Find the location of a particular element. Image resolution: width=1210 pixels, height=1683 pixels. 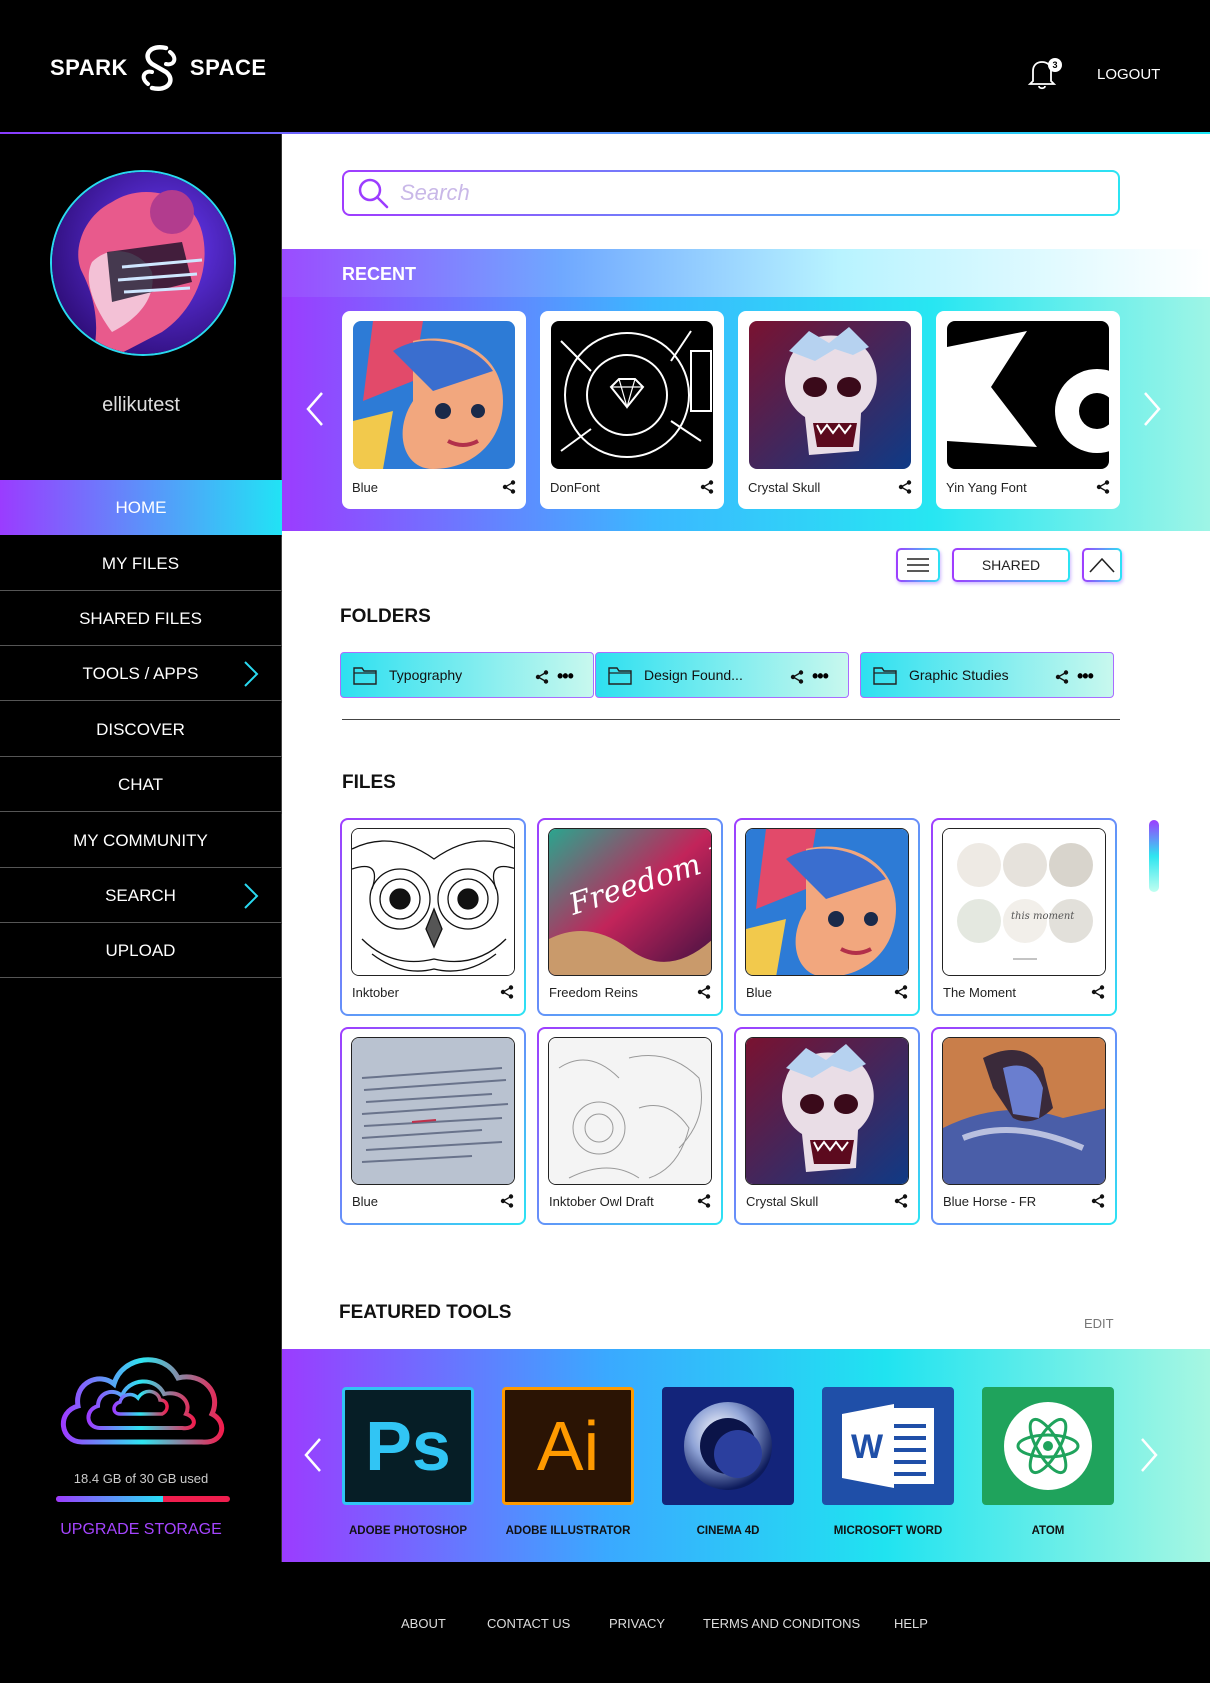

folder-item: Design Found... ••• is located at coordinates (722, 675).